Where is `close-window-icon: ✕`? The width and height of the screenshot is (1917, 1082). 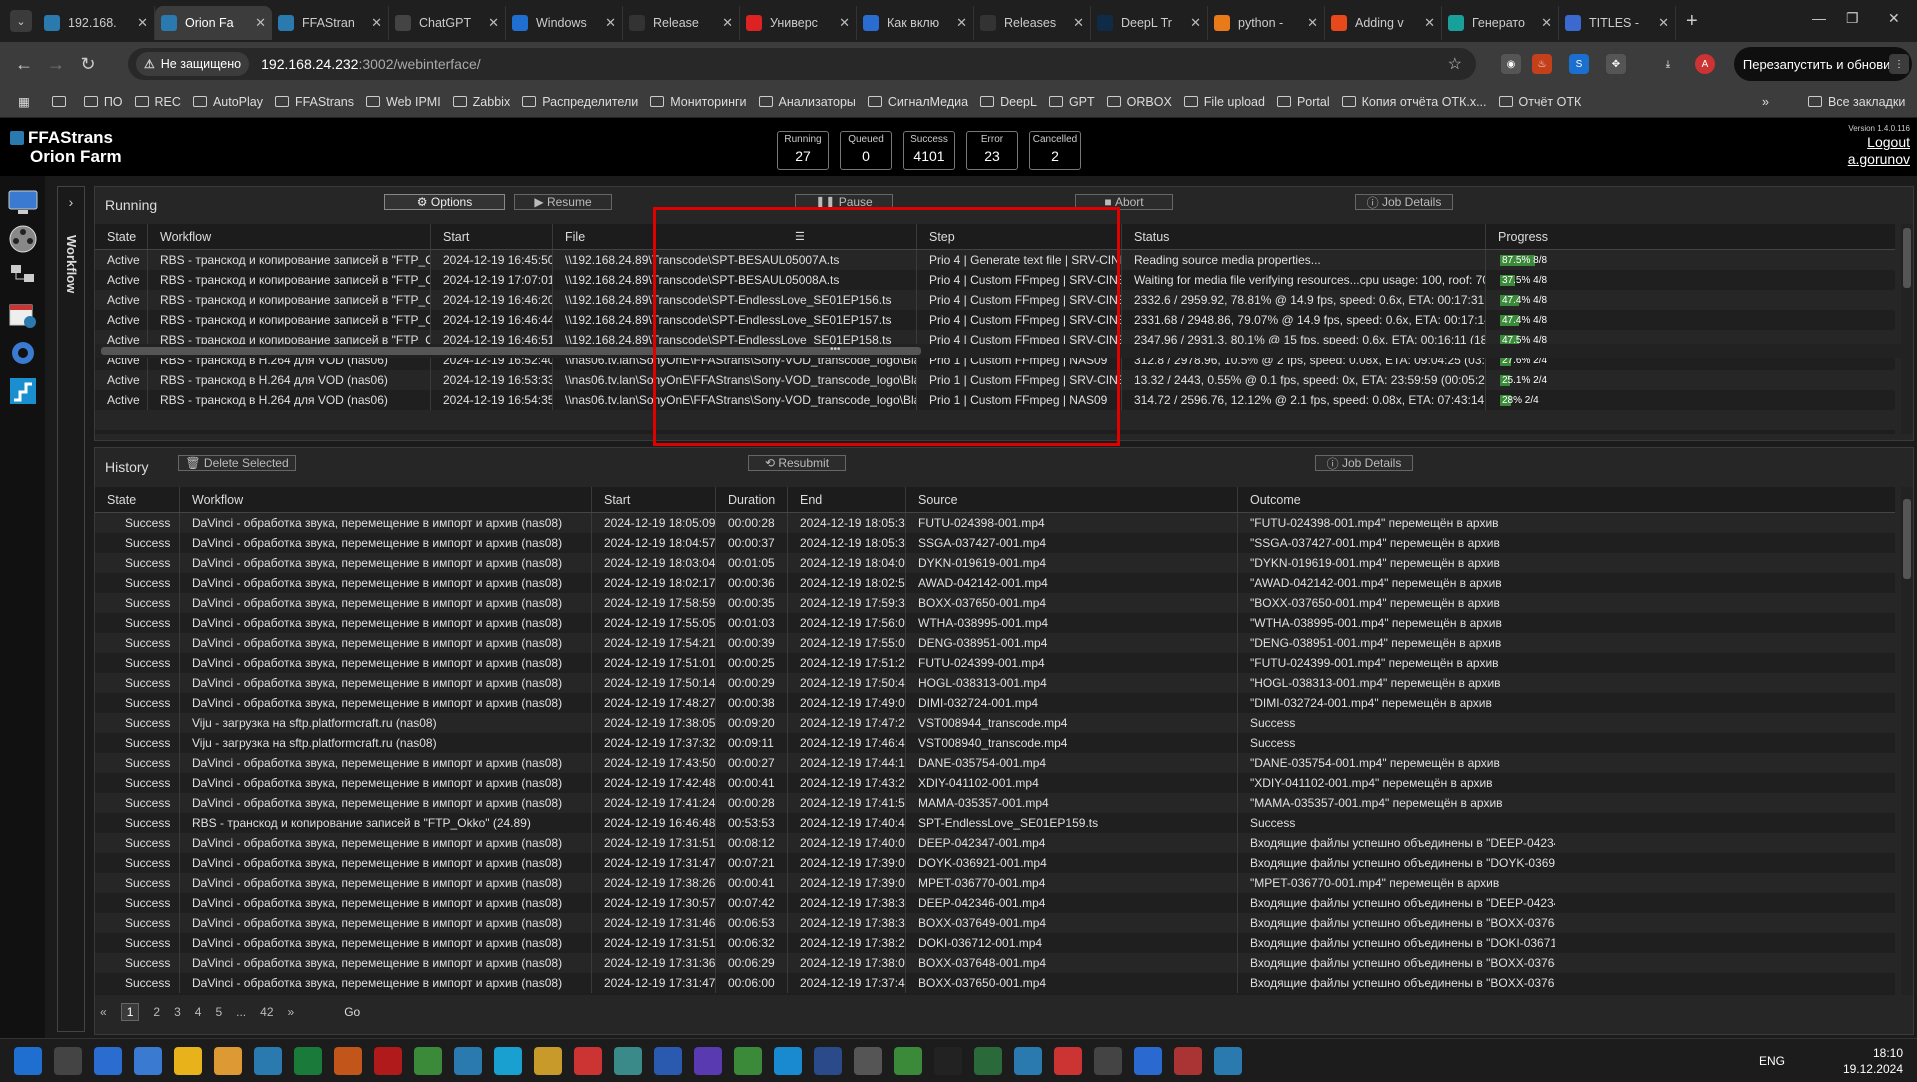 close-window-icon: ✕ is located at coordinates (1894, 18).